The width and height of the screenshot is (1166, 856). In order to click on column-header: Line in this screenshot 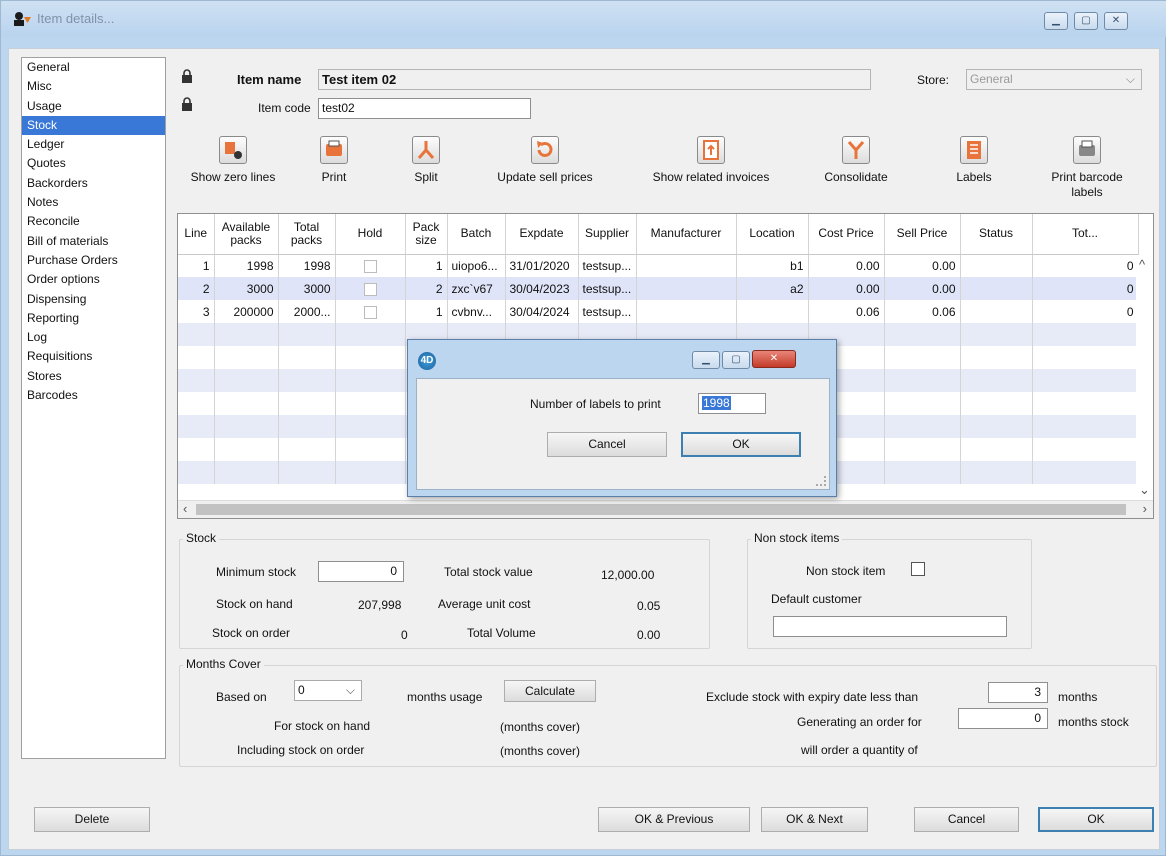, I will do `click(196, 234)`.